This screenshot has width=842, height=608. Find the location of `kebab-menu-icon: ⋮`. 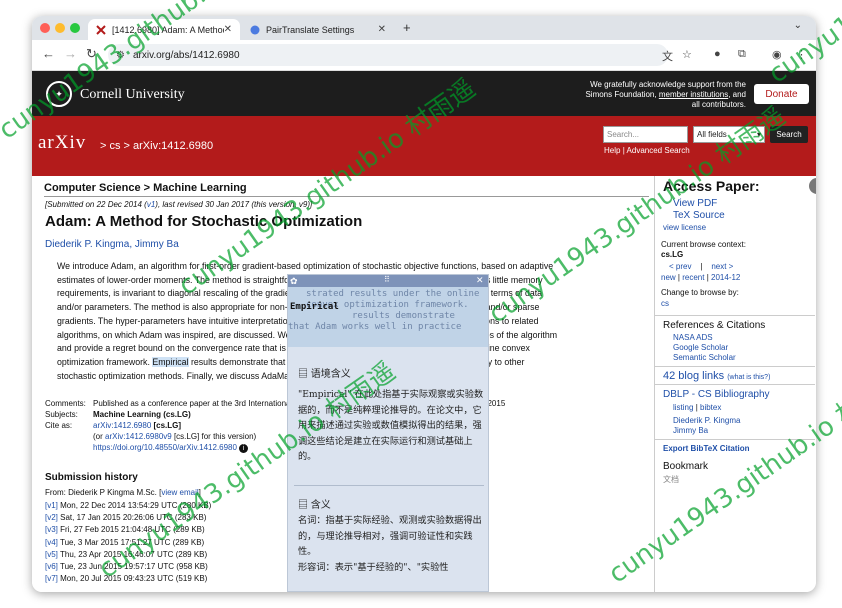

kebab-menu-icon: ⋮ is located at coordinates (801, 54).